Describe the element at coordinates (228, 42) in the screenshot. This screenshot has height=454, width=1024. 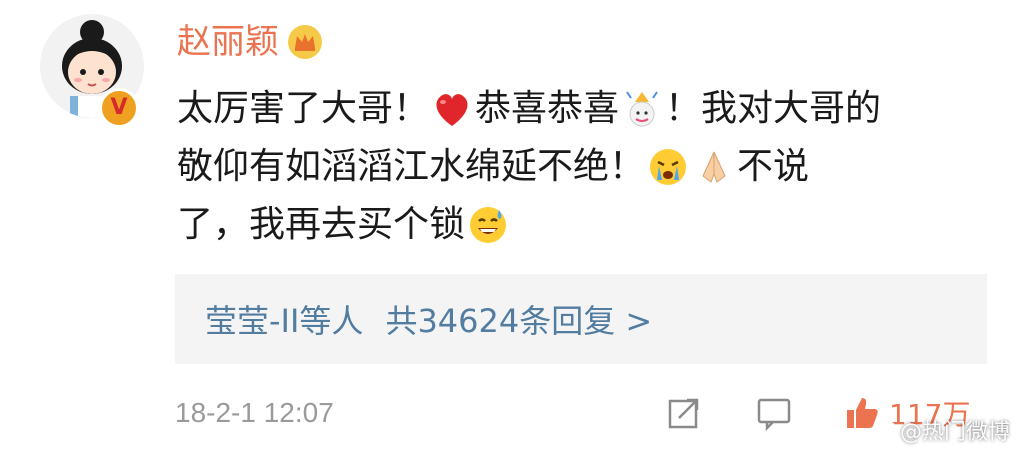
I see `username: 赵丽颖` at that location.